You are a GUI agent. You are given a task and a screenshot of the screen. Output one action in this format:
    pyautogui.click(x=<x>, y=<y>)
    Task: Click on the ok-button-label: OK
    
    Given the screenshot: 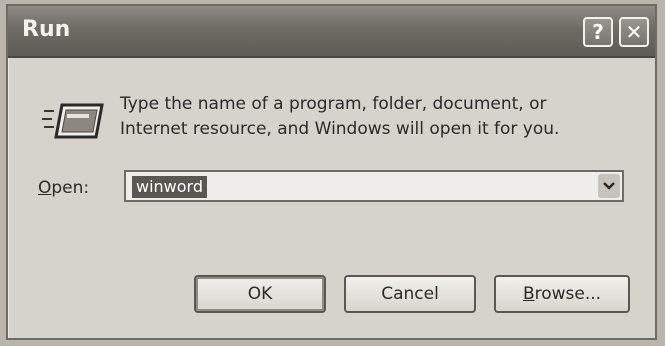 What is the action you would take?
    pyautogui.click(x=260, y=294)
    